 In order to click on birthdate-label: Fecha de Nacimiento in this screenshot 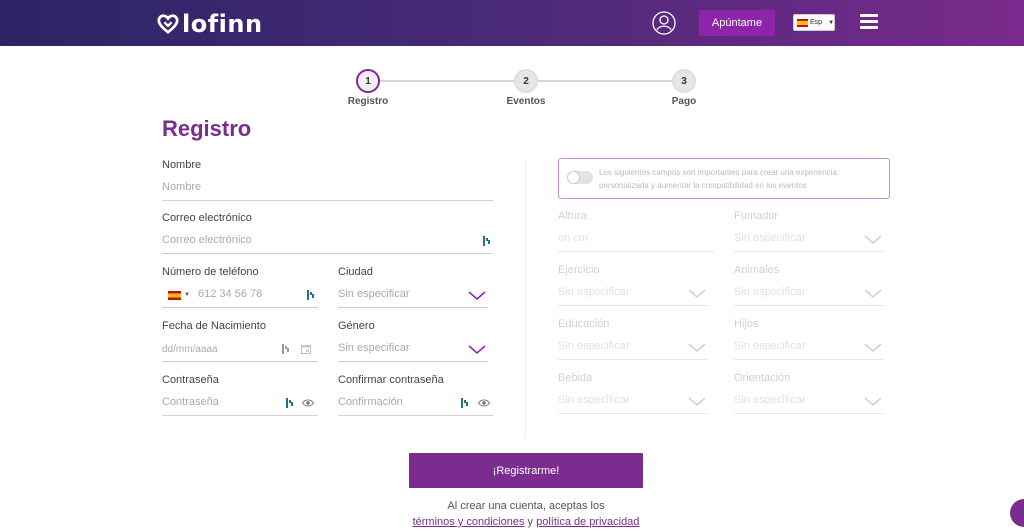, I will do `click(214, 326)`.